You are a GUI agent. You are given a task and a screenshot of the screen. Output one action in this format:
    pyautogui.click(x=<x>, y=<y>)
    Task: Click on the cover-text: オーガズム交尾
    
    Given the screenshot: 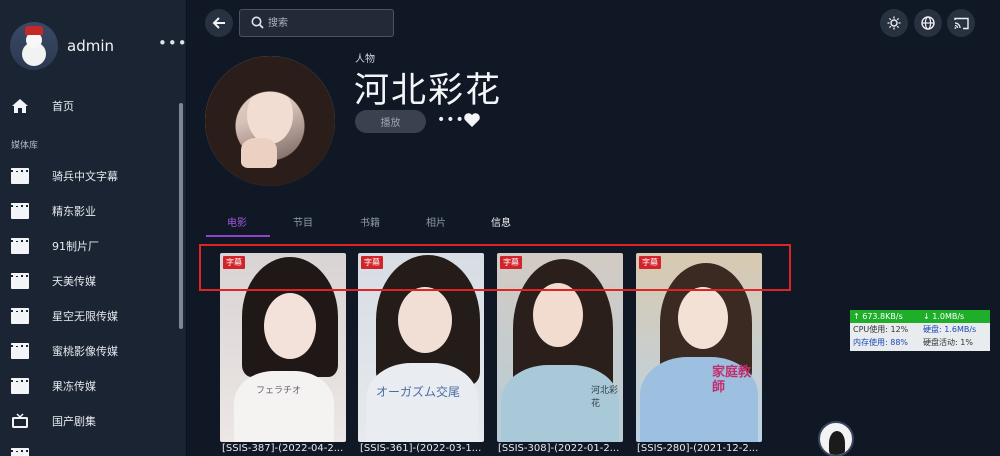 What is the action you would take?
    pyautogui.click(x=418, y=392)
    